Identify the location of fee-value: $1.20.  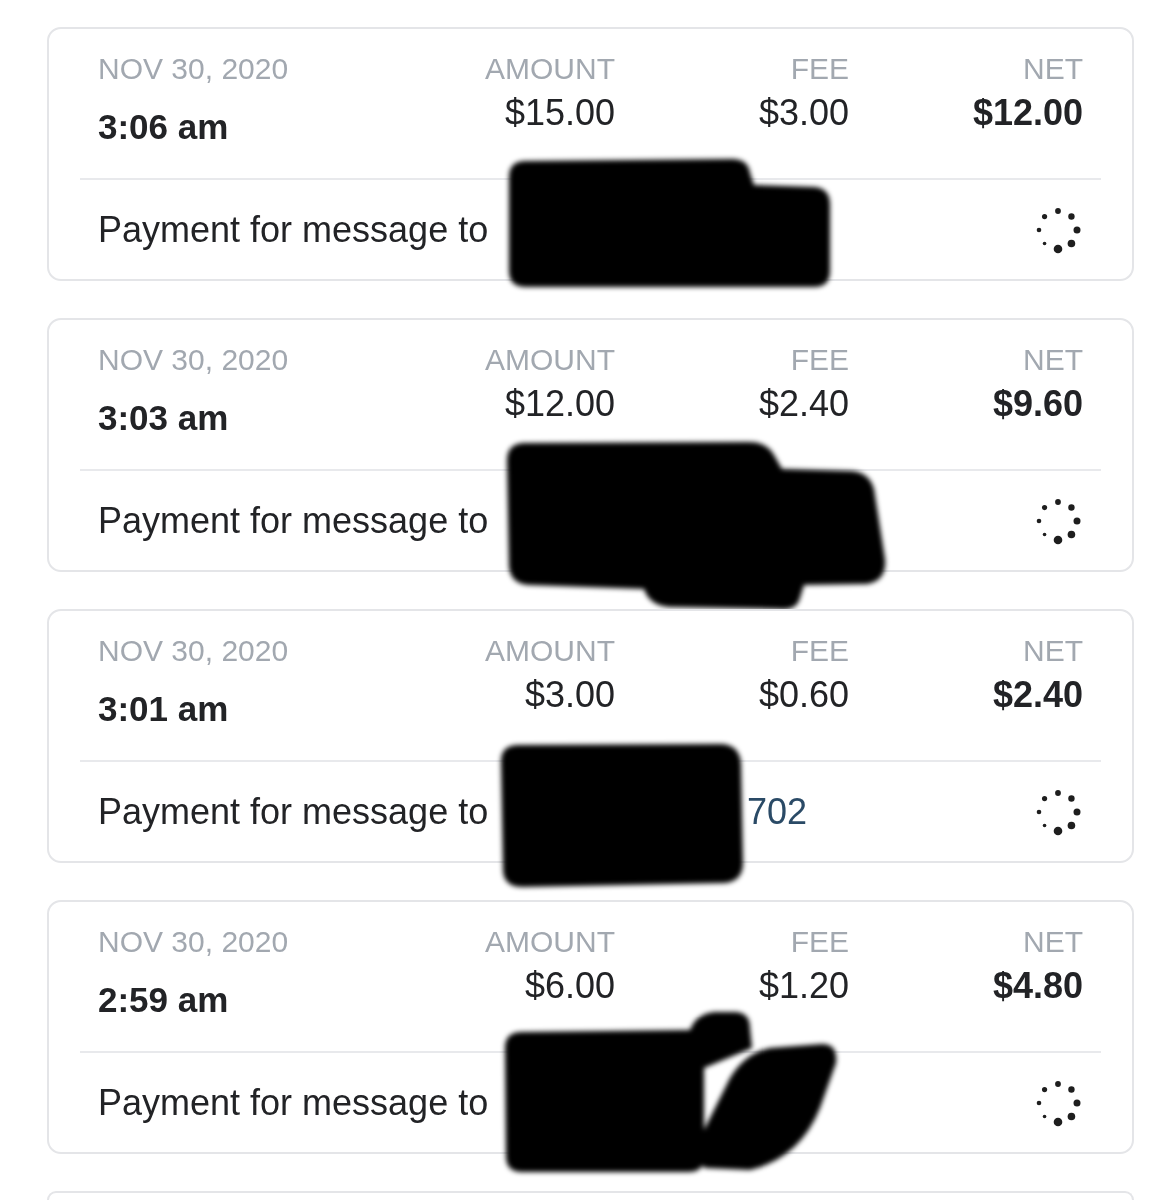
(803, 986).